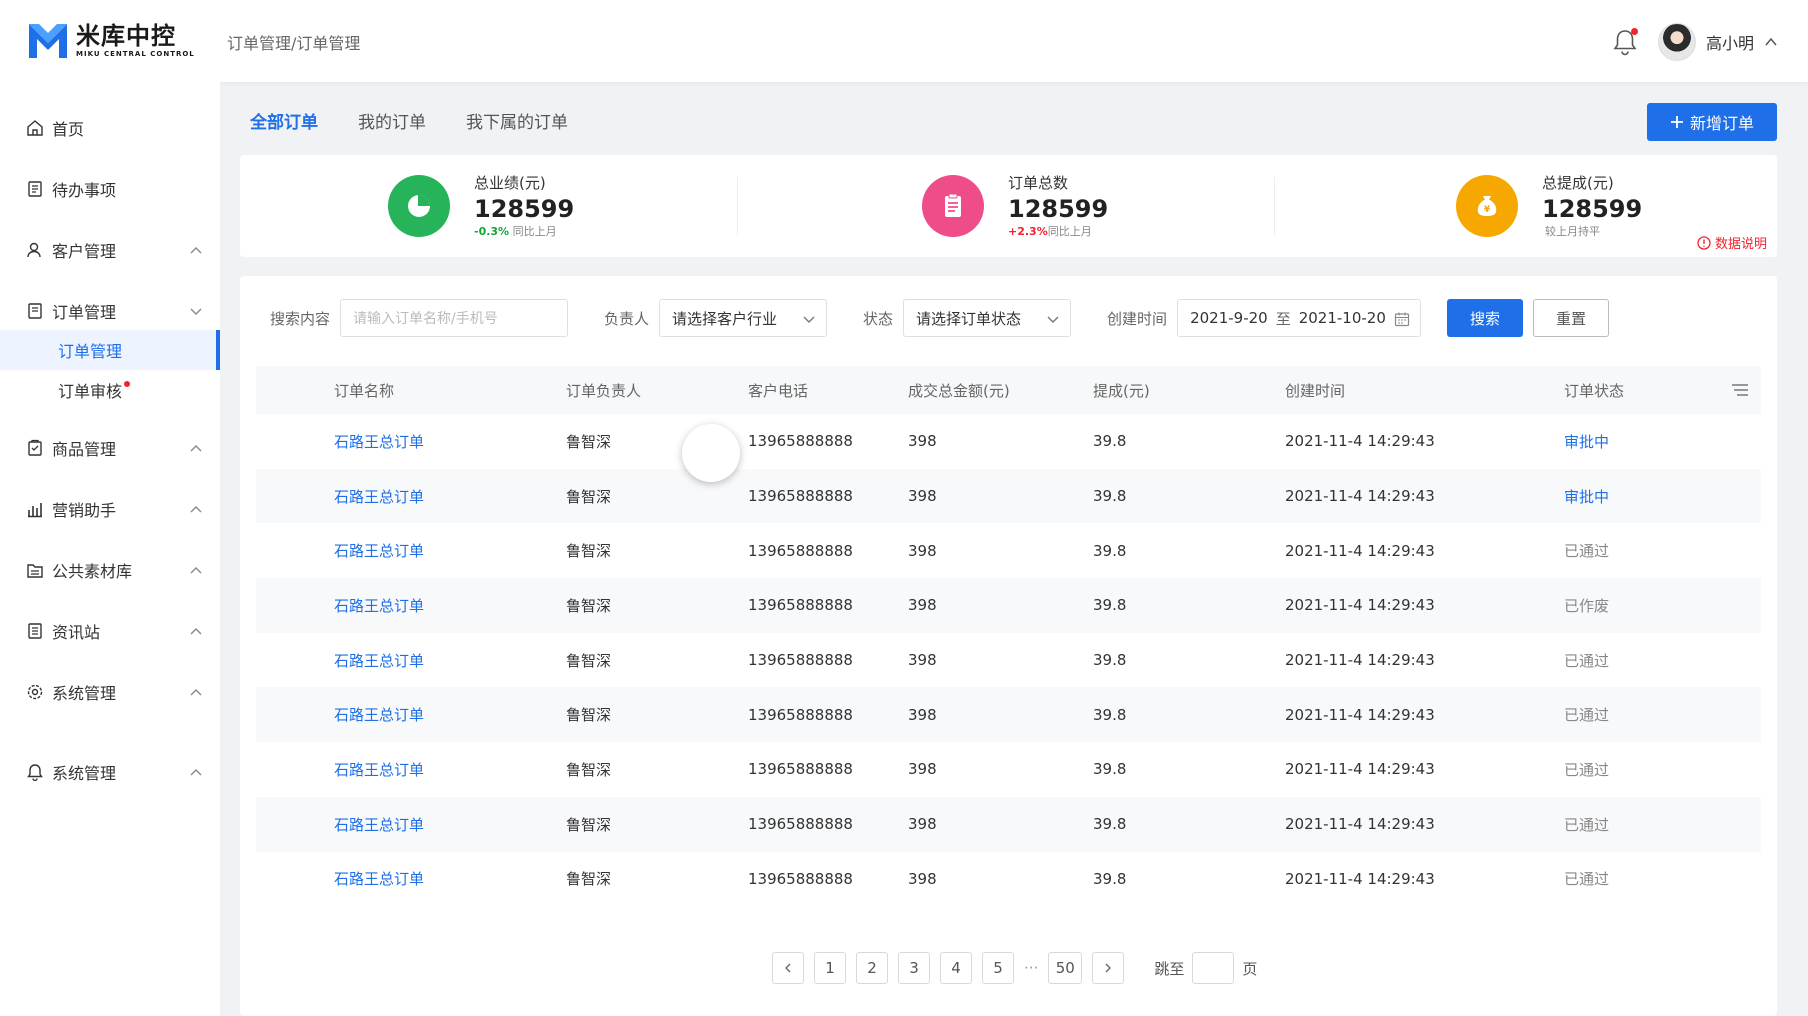  Describe the element at coordinates (1571, 318) in the screenshot. I see `reset-button: 重置` at that location.